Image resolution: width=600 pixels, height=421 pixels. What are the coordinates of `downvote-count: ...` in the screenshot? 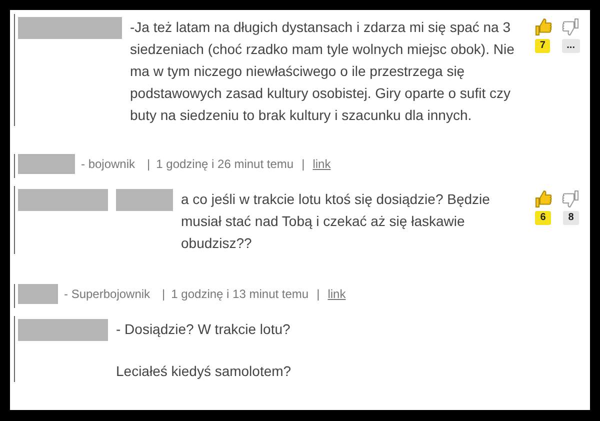 It's located at (571, 46).